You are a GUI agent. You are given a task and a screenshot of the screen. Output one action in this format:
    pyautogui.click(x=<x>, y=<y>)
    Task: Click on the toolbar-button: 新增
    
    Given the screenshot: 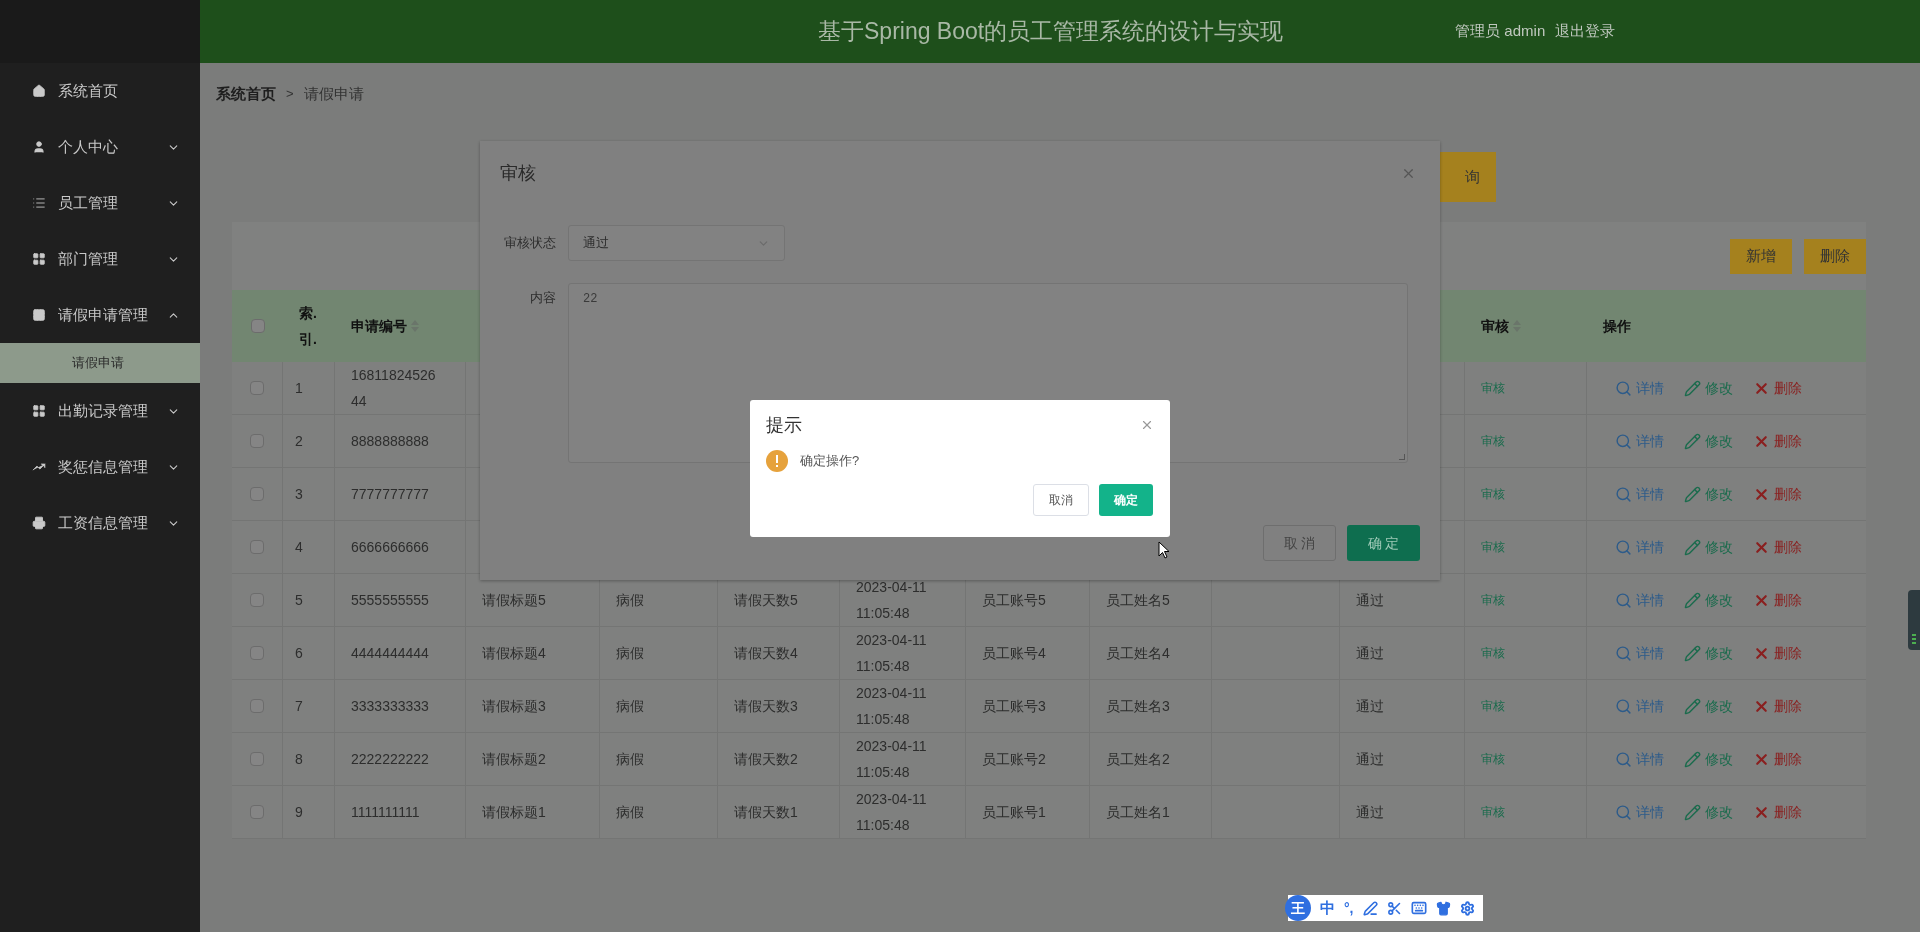 What is the action you would take?
    pyautogui.click(x=1761, y=256)
    